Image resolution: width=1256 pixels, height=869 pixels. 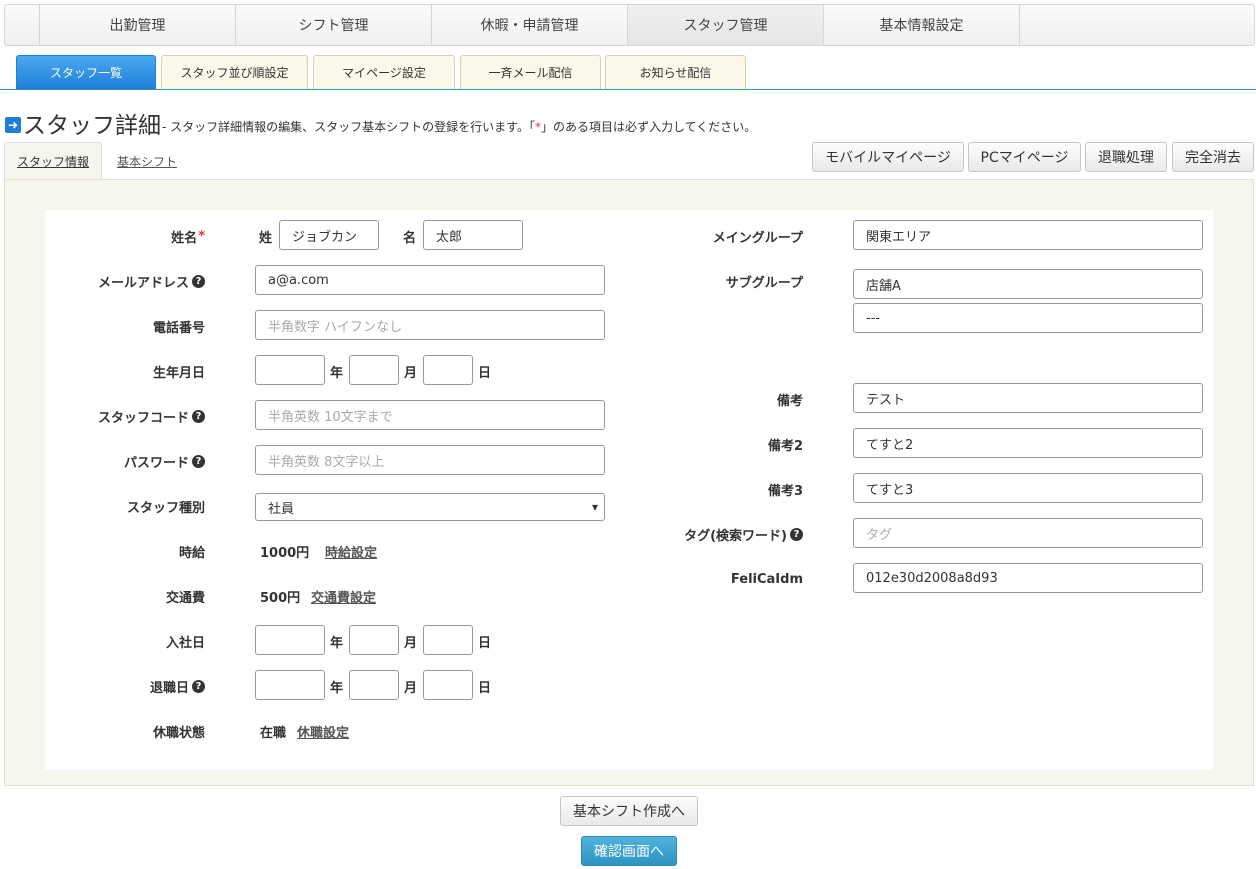 What do you see at coordinates (22, 25) in the screenshot?
I see `top-nav-spacer` at bounding box center [22, 25].